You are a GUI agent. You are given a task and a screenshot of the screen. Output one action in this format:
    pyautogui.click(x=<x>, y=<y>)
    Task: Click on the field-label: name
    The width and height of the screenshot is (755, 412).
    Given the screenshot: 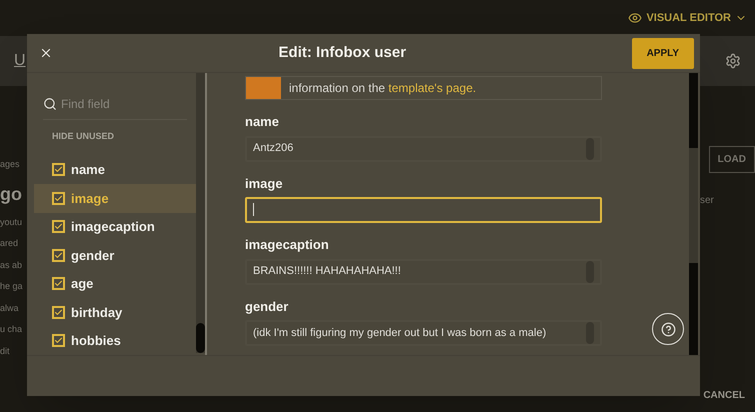 What is the action you would take?
    pyautogui.click(x=262, y=122)
    